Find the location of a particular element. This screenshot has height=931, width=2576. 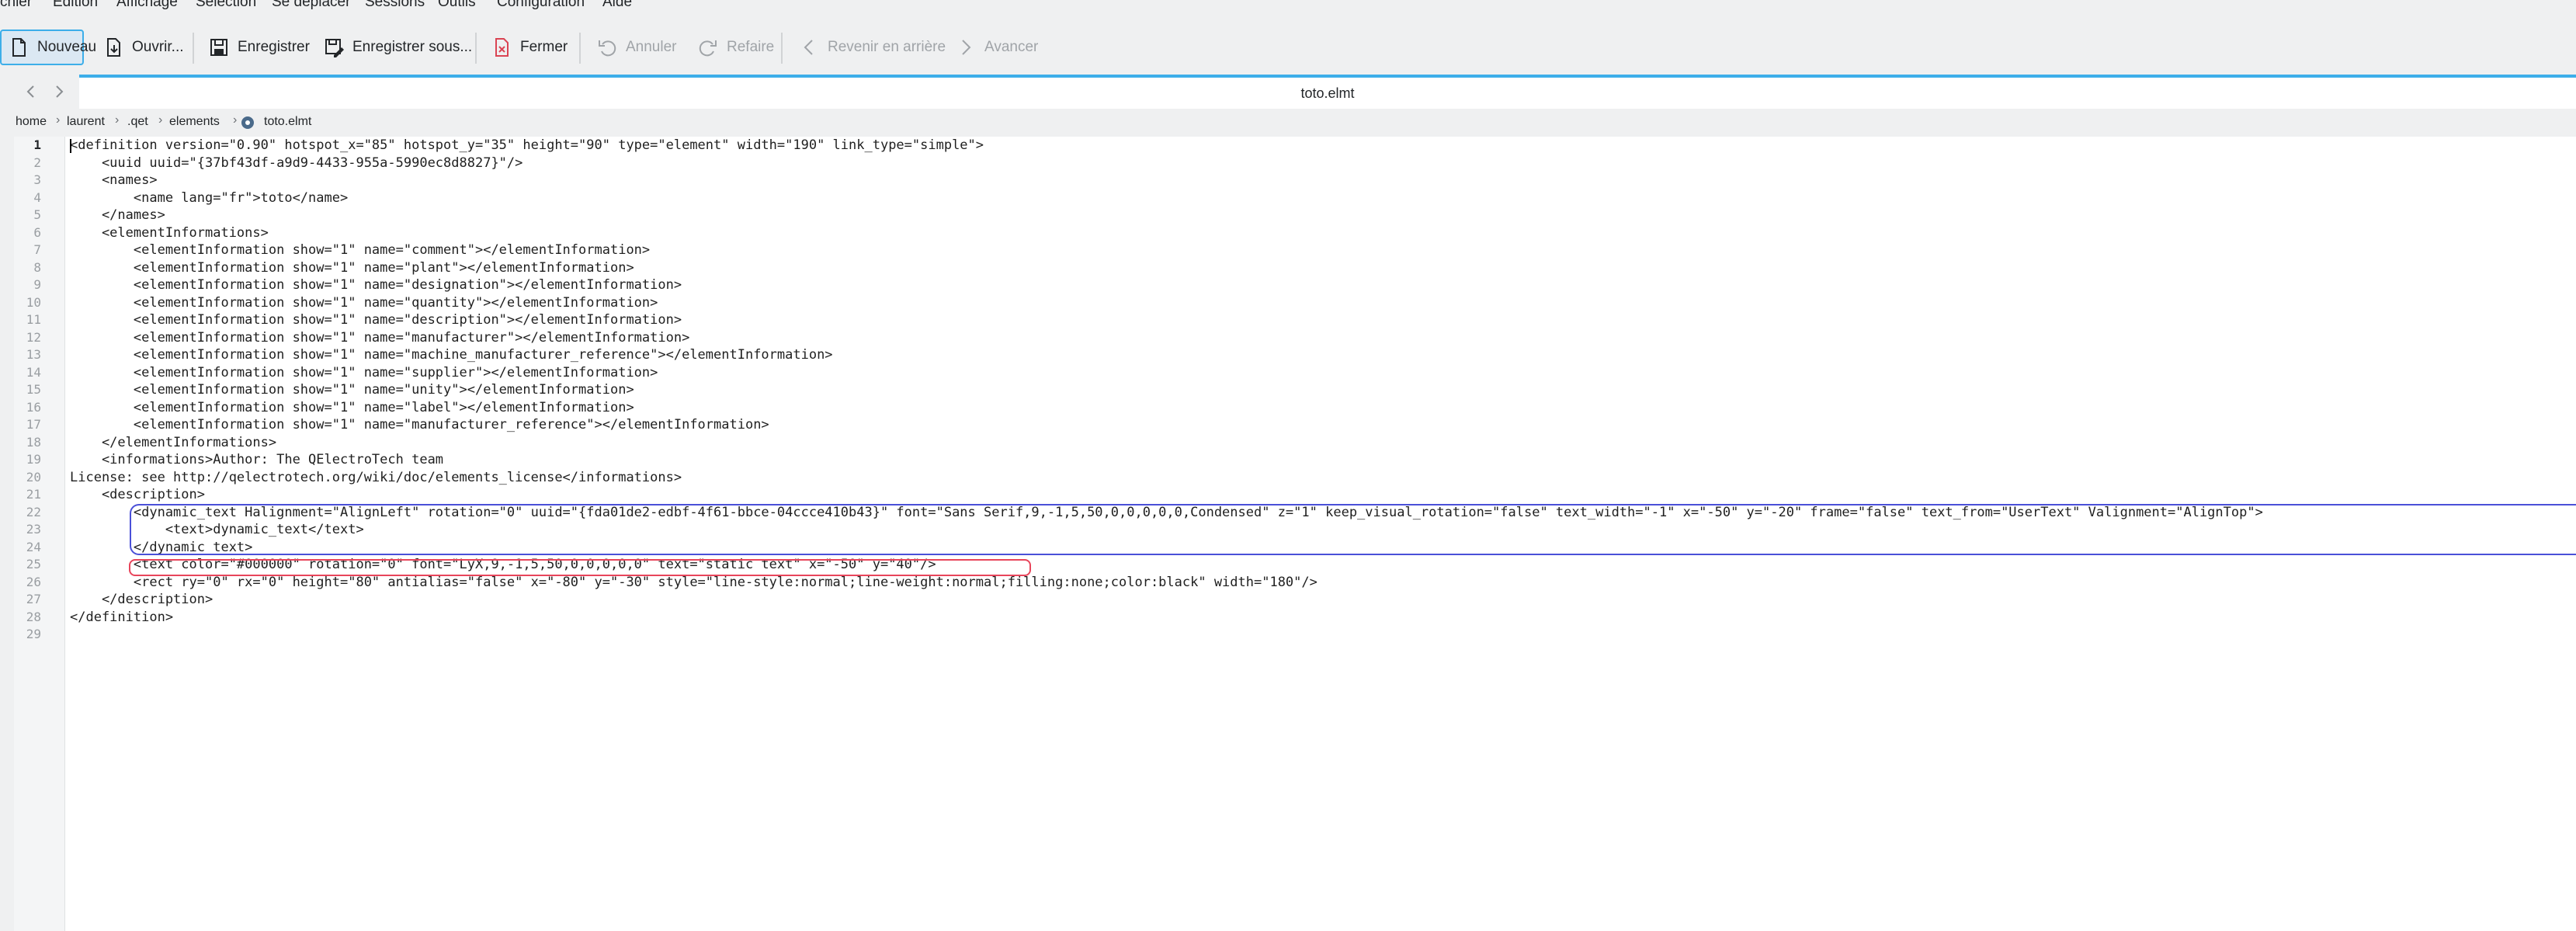

close-button-label: Fermer is located at coordinates (544, 47).